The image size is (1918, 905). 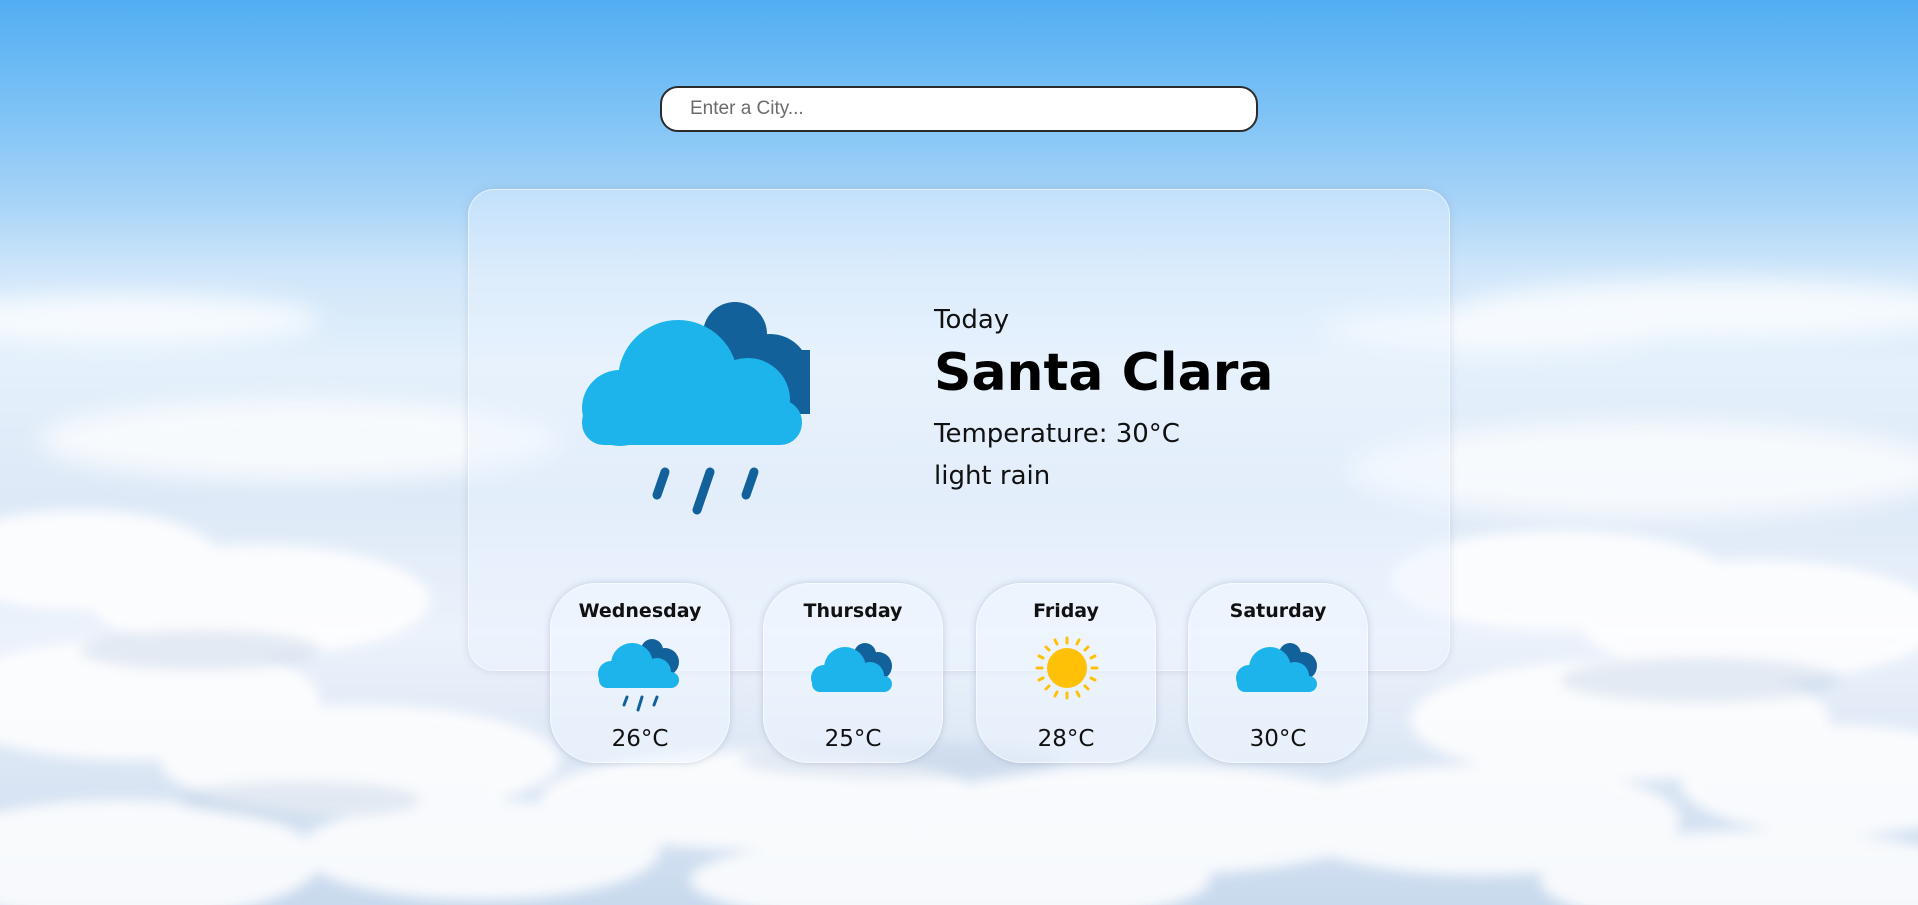 I want to click on current-temperature: Temperature: 30°C, so click(x=1057, y=434).